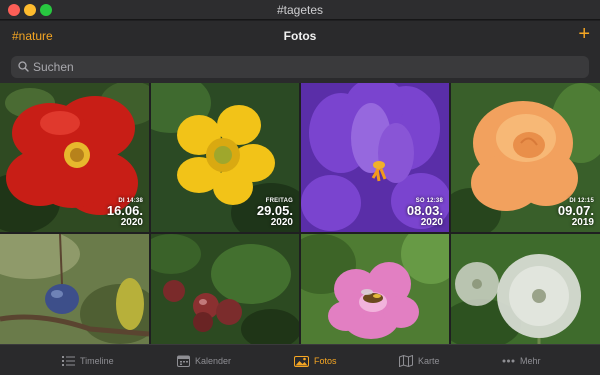 The width and height of the screenshot is (600, 375). I want to click on window-title: #tagetes, so click(300, 10).